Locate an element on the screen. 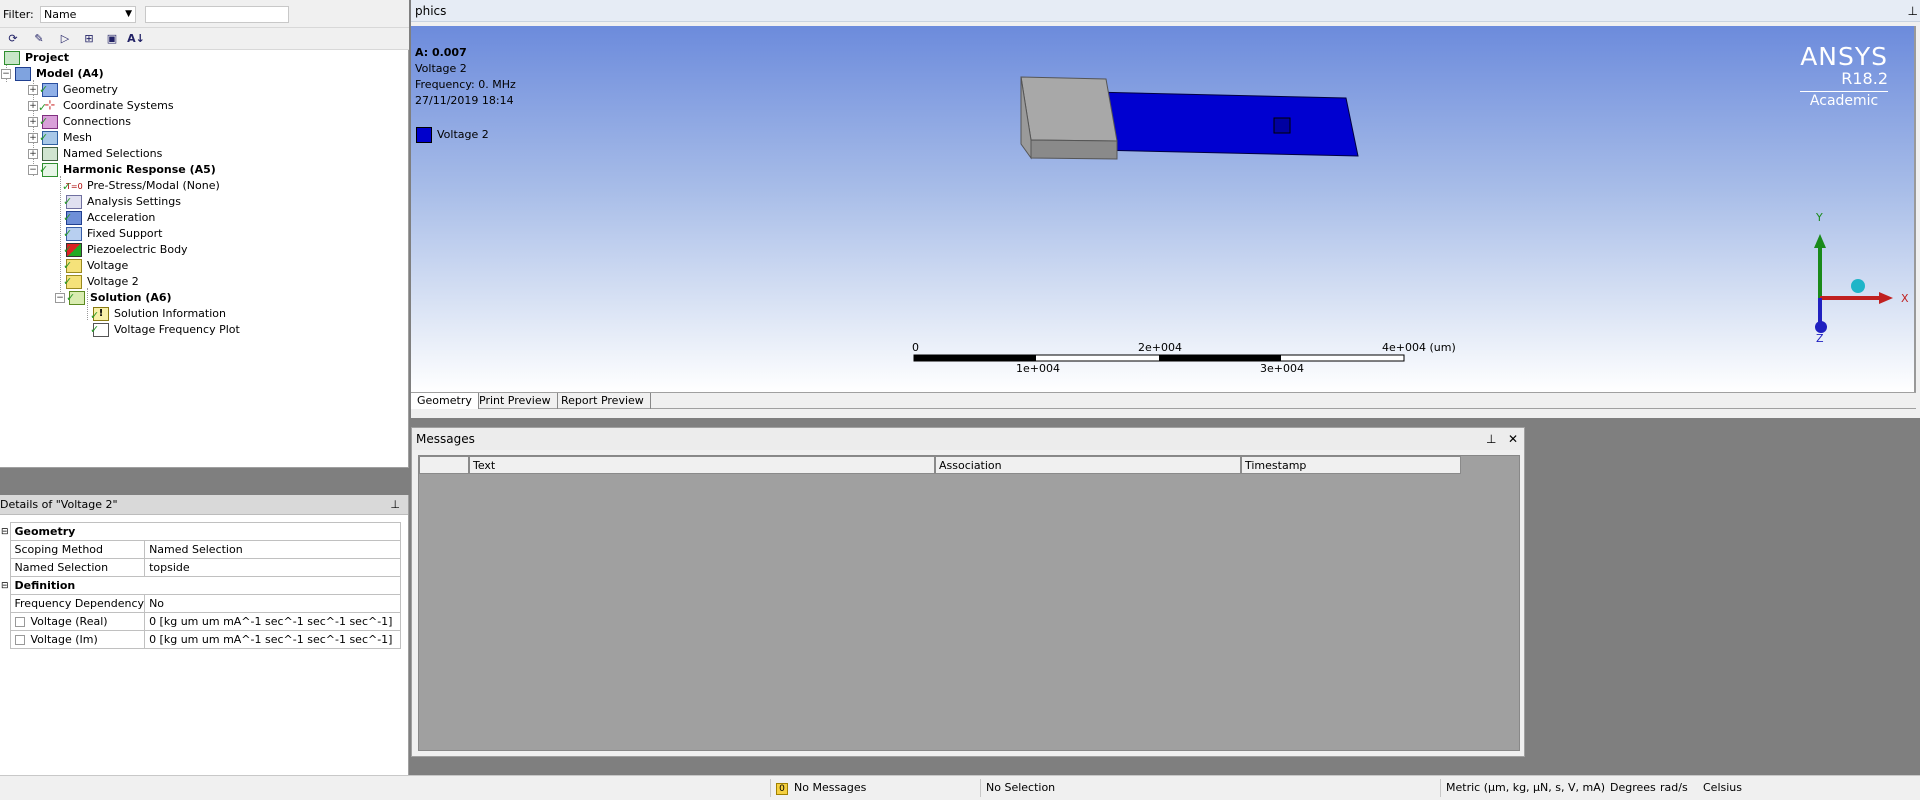 This screenshot has height=800, width=1920. edit-icon: ✎ is located at coordinates (39, 38).